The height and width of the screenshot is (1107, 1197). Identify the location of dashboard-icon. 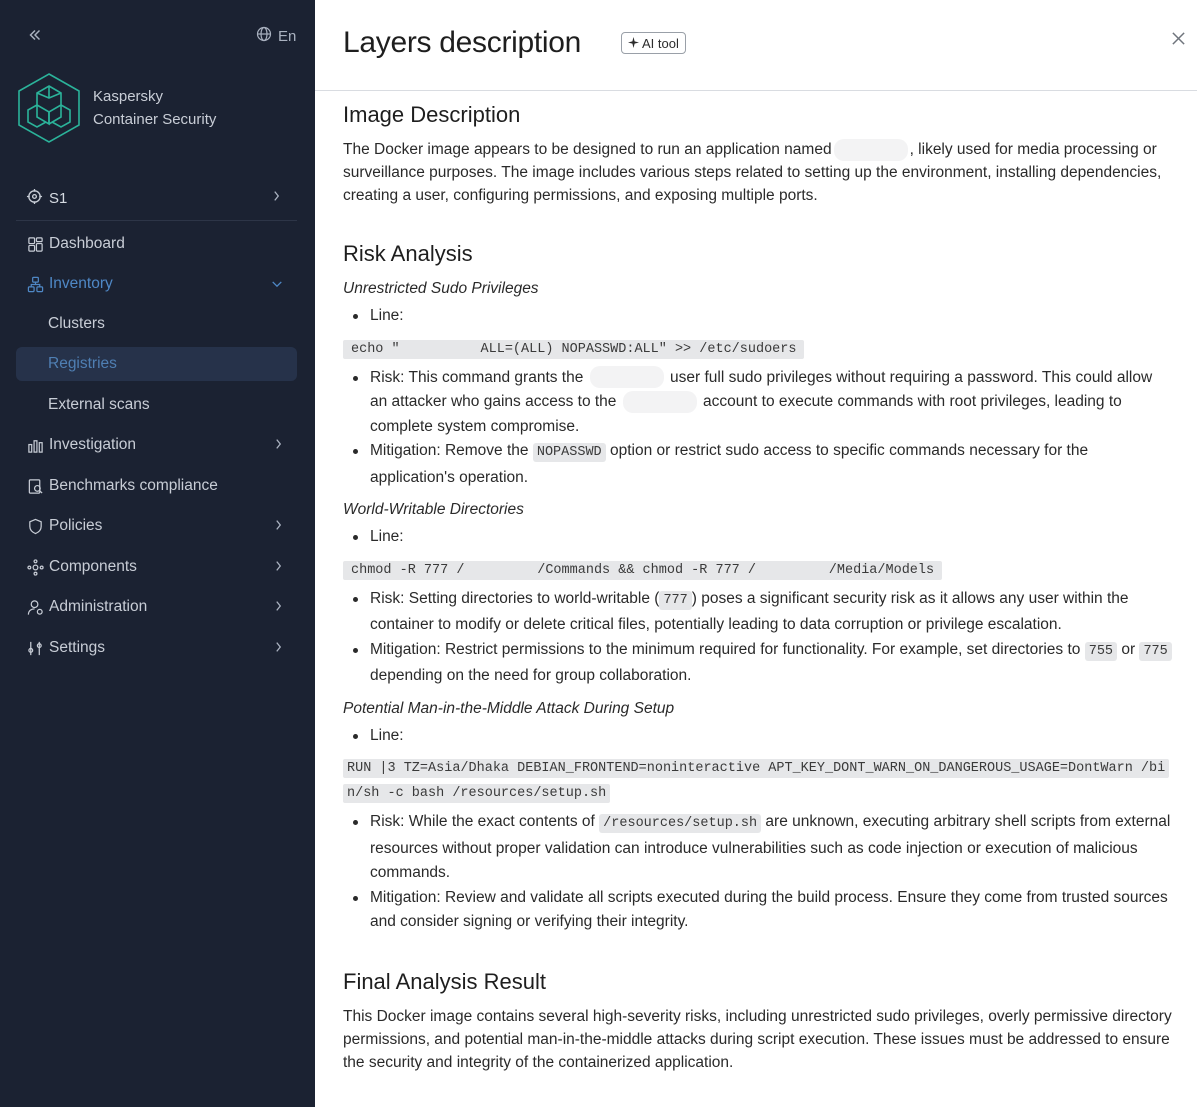
(35, 244).